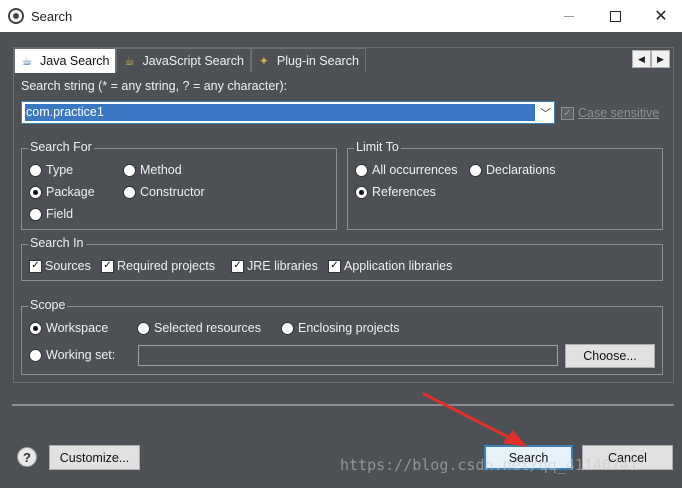 This screenshot has height=488, width=682. I want to click on radio-constructor: Constructor, so click(164, 192).